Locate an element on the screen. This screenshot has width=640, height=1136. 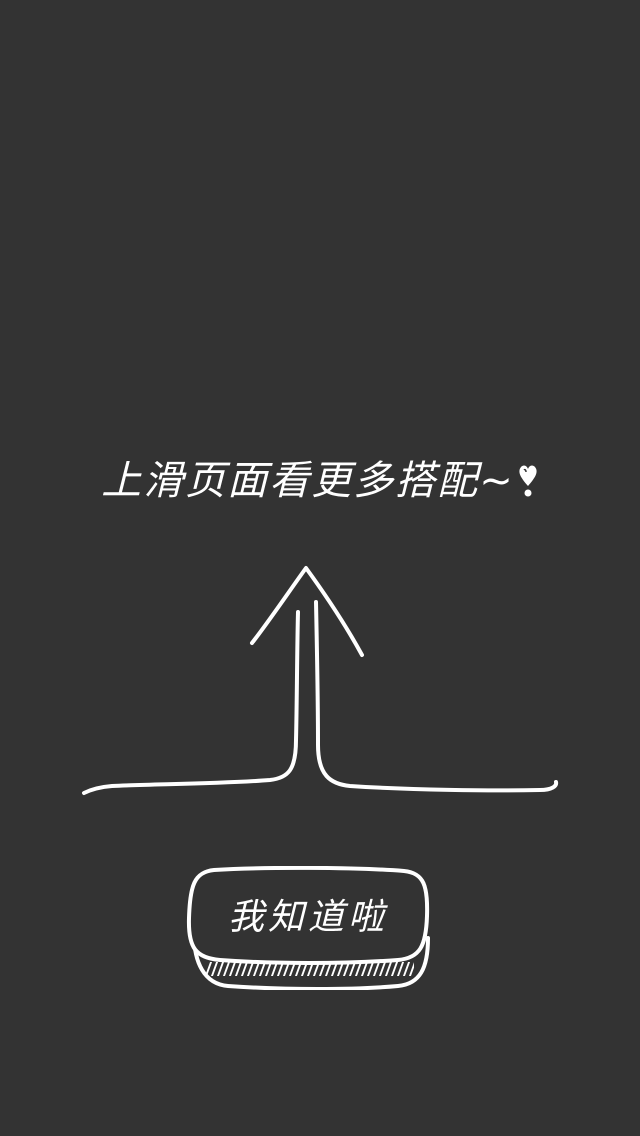
got-it-button: 我知道啦 is located at coordinates (308, 928).